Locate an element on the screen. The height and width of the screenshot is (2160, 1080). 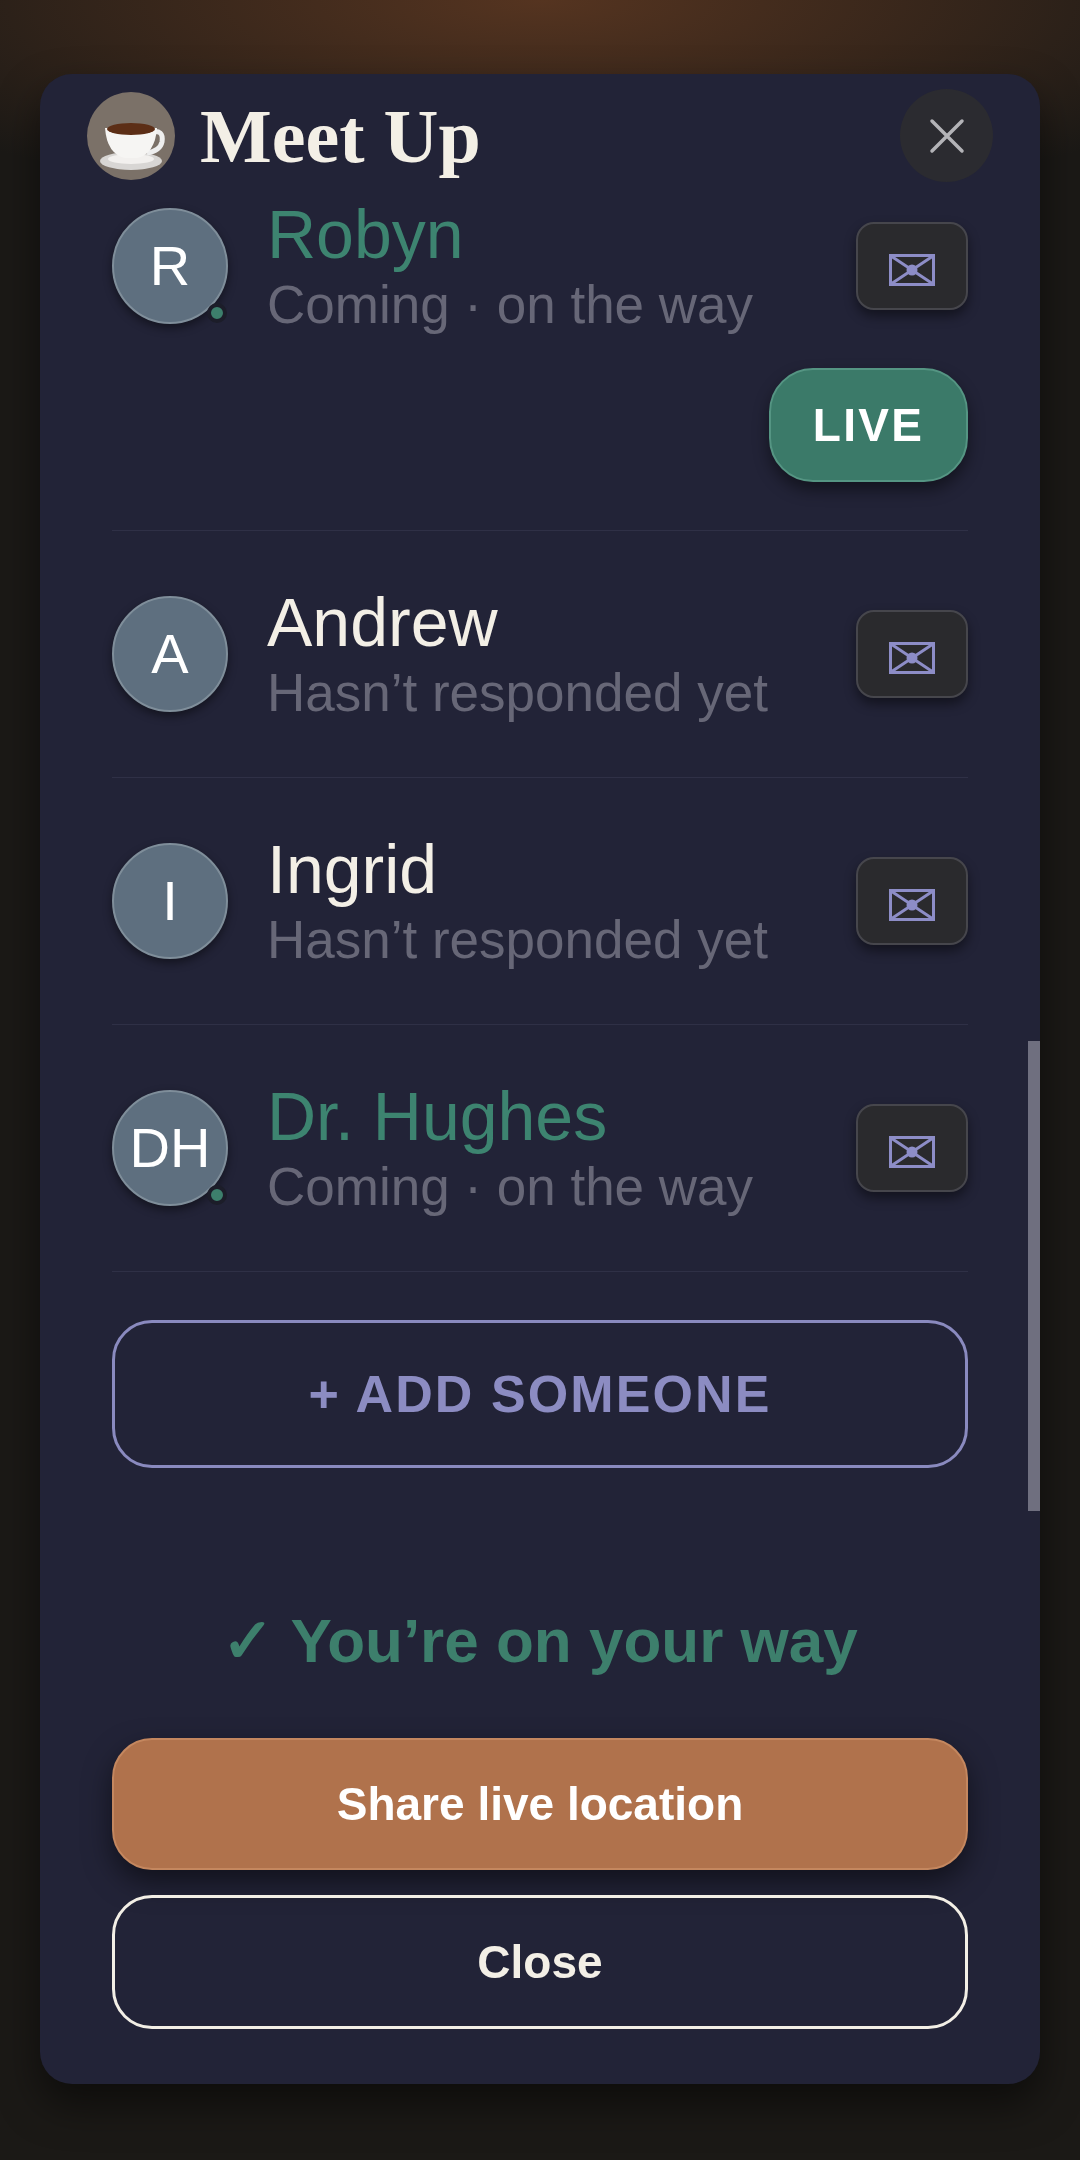
status-message: ✓ You’re on your way is located at coordinates (540, 1641).